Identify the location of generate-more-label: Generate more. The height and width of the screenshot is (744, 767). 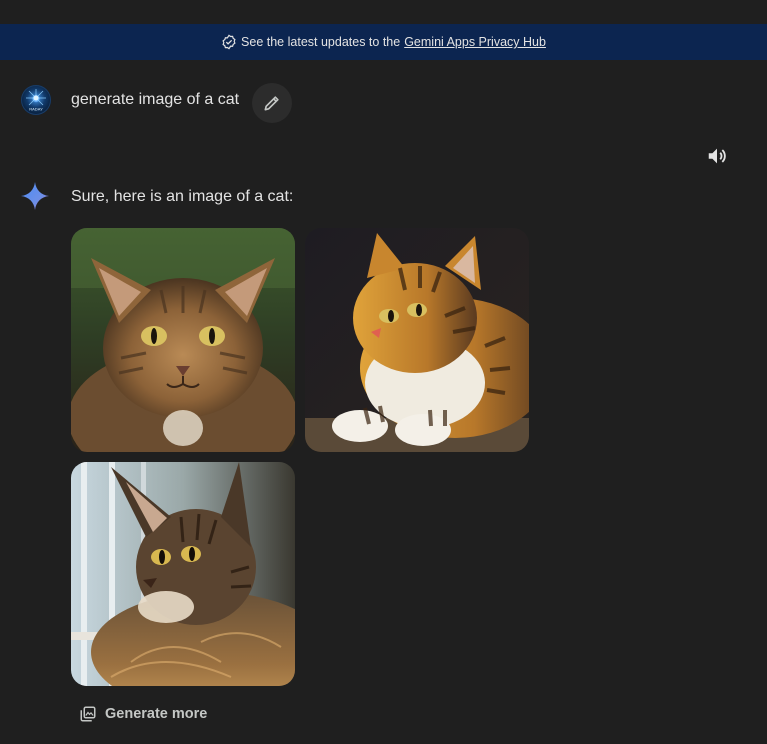
(156, 714).